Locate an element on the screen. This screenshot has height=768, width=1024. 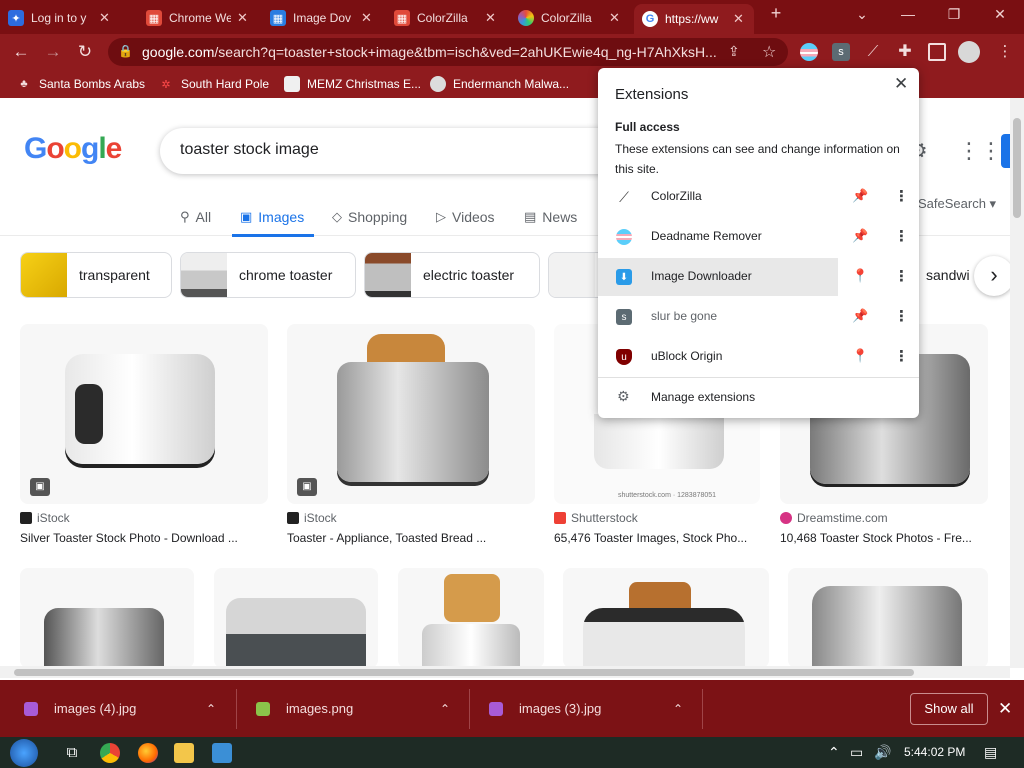
eyedropper-icon: ⟋ is located at coordinates (873, 52).